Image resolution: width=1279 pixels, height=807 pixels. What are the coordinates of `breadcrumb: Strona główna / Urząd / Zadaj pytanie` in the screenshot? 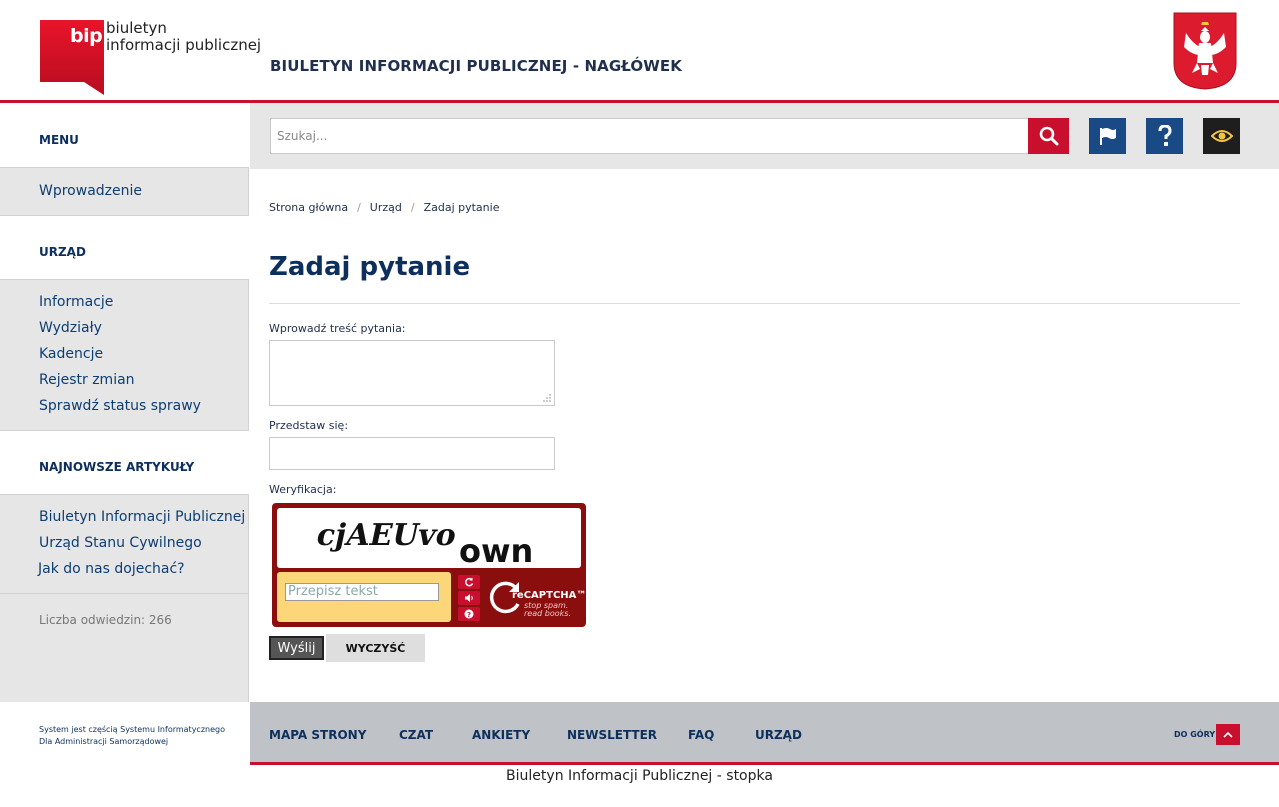 It's located at (384, 207).